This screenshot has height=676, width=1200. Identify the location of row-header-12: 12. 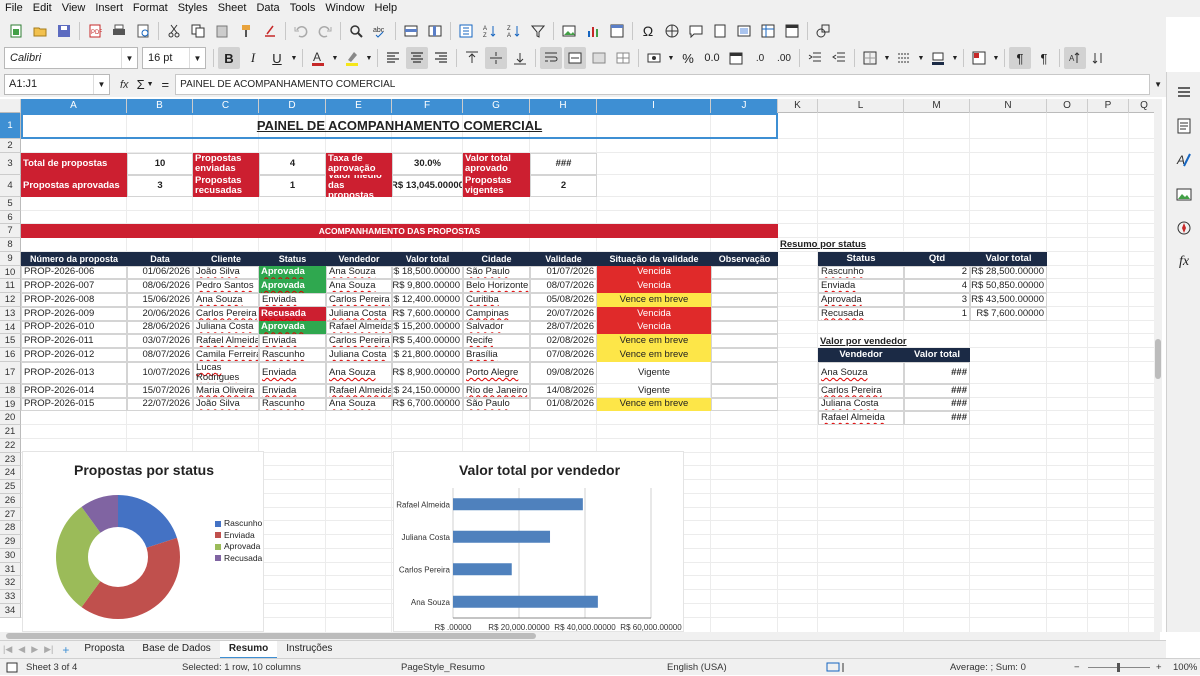
(10, 300).